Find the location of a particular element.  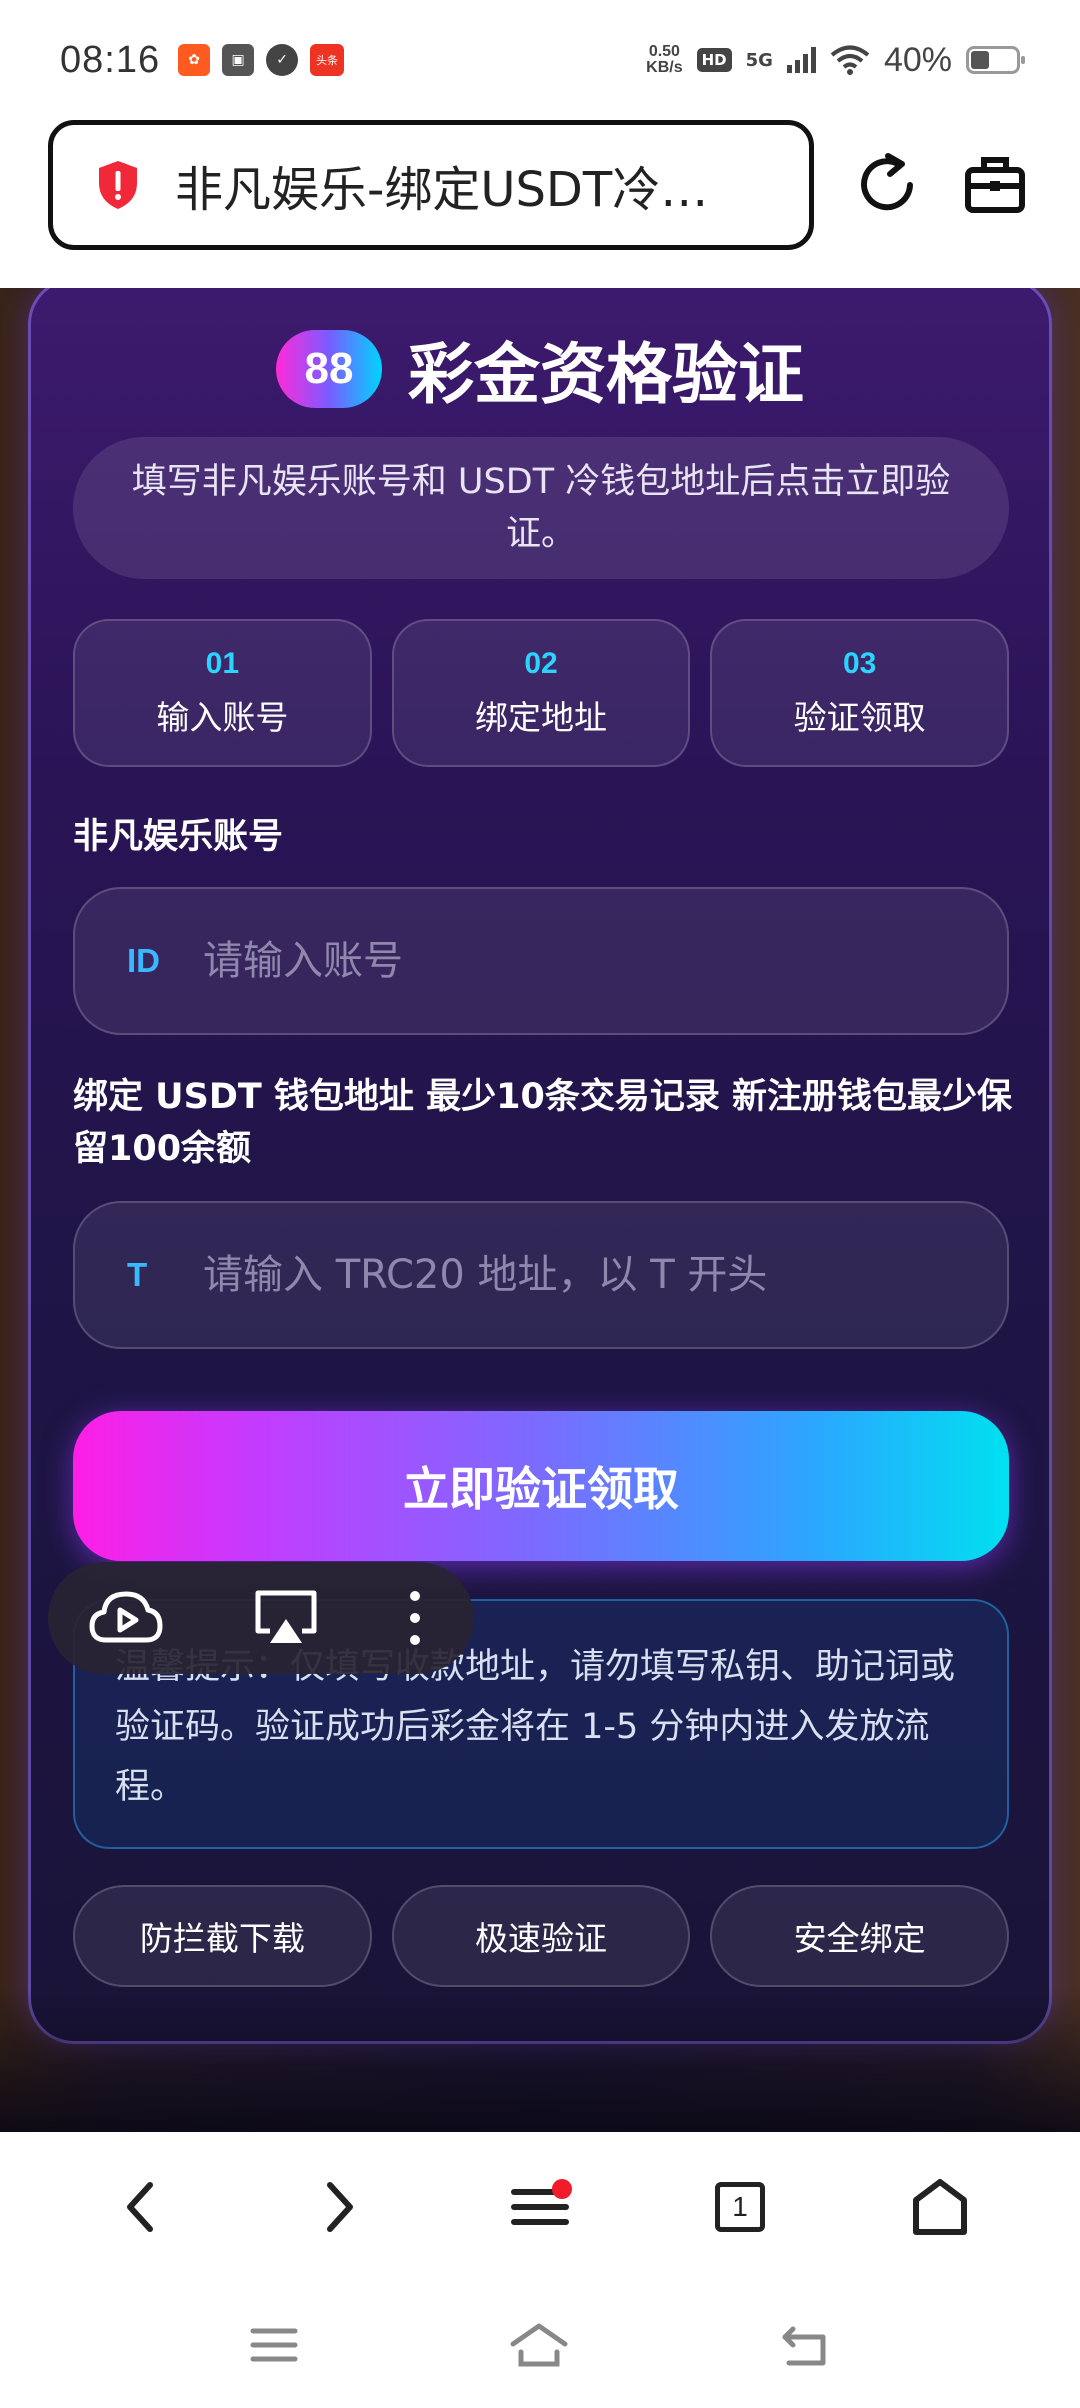

net-speed: 0.50 KB/s is located at coordinates (664, 59).